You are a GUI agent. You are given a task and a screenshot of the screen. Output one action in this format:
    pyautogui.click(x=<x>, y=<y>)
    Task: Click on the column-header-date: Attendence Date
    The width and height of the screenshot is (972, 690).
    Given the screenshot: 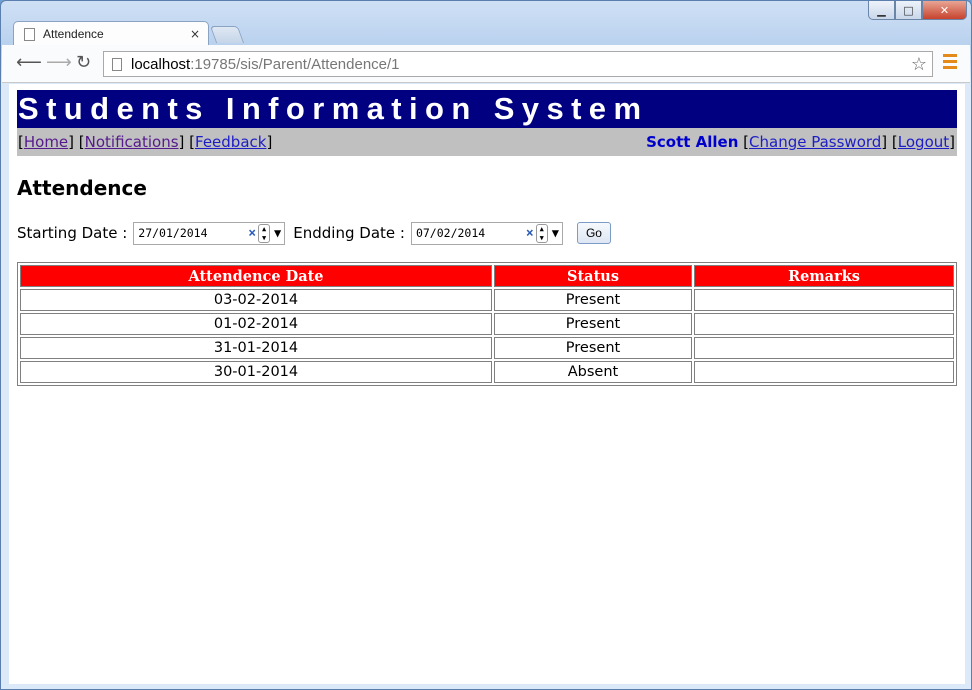 What is the action you would take?
    pyautogui.click(x=256, y=276)
    